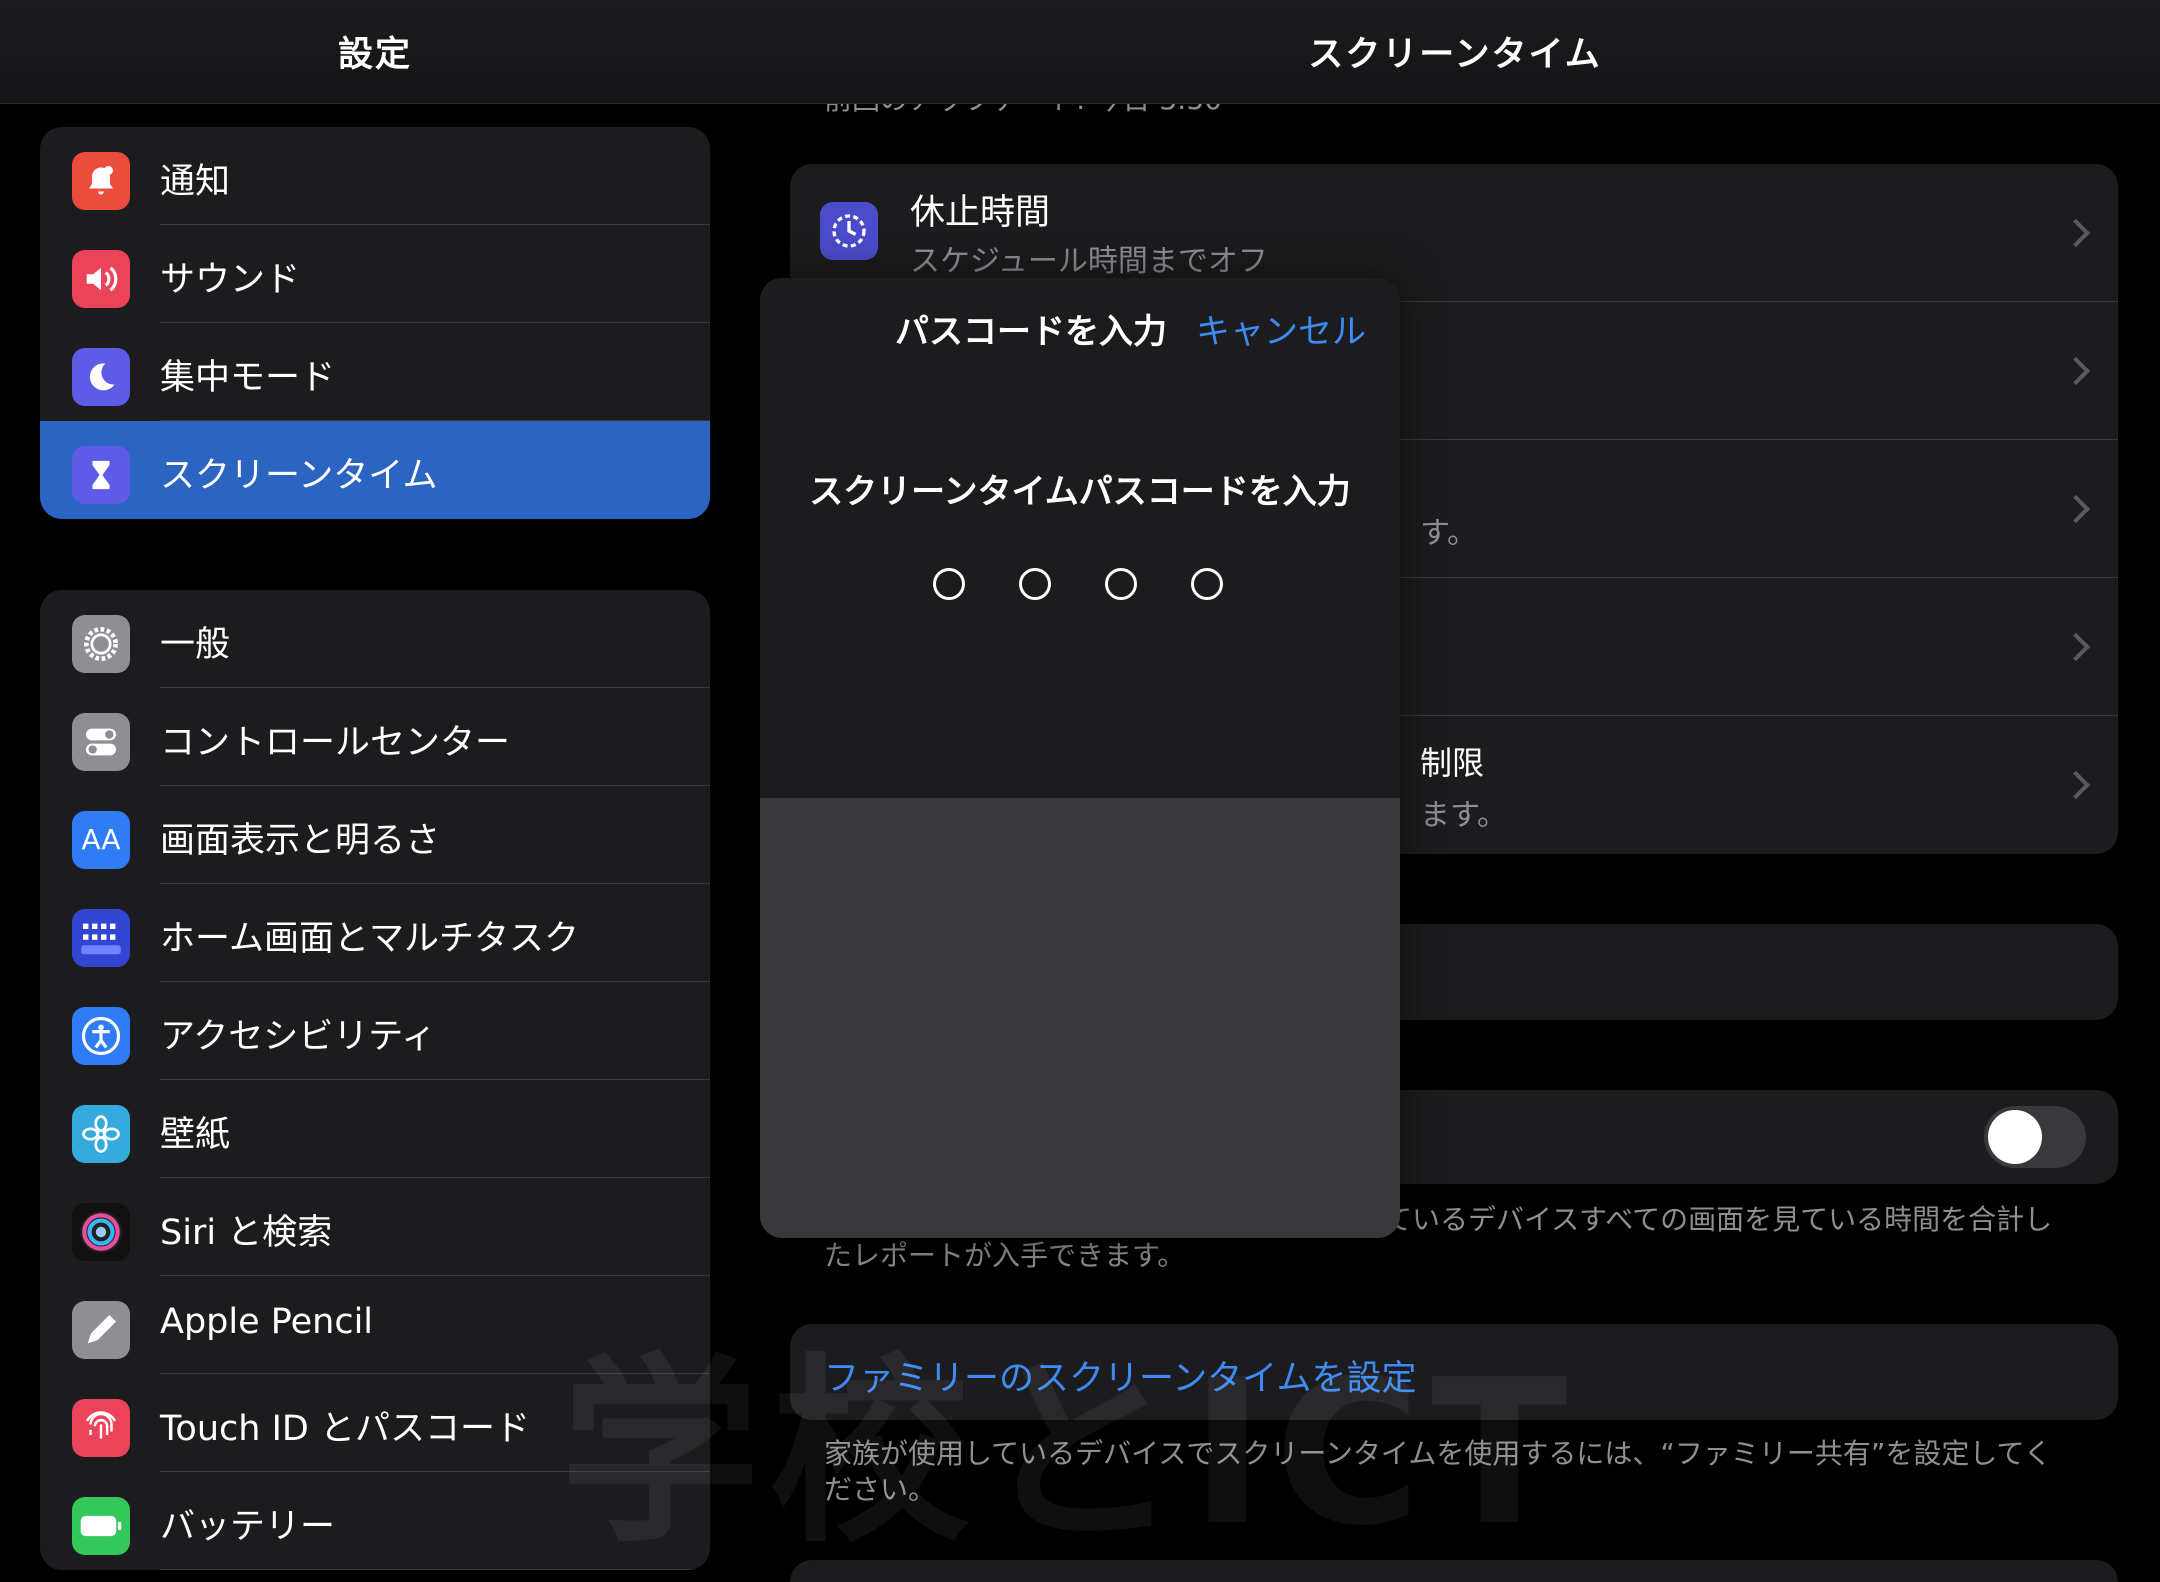 The width and height of the screenshot is (2160, 1582). I want to click on fingerprint-icon, so click(101, 1428).